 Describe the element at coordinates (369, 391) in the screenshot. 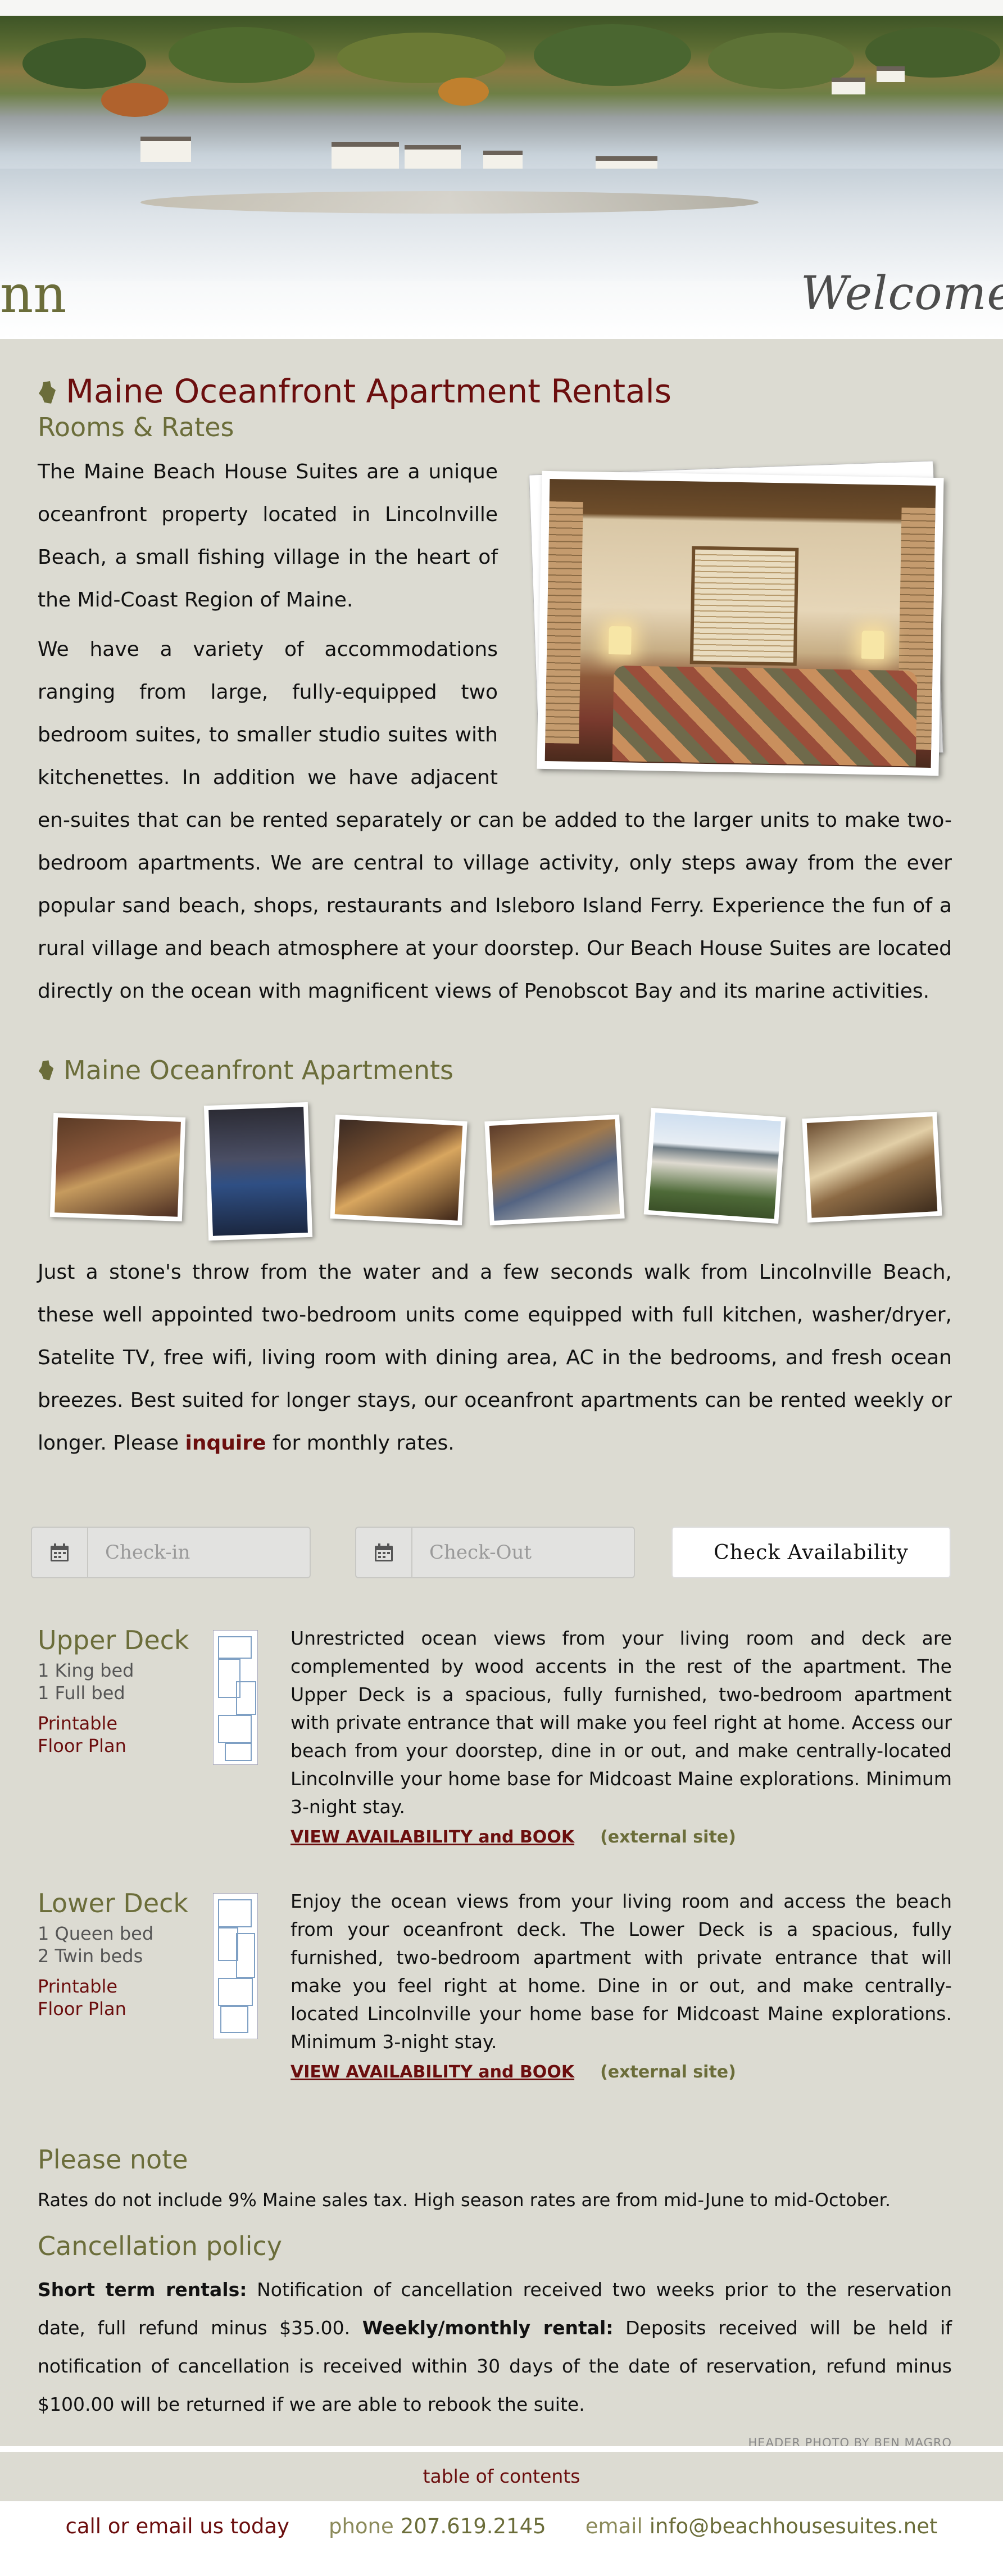

I see `page-title-text: Maine Oceanfront Apartment Rentals` at that location.